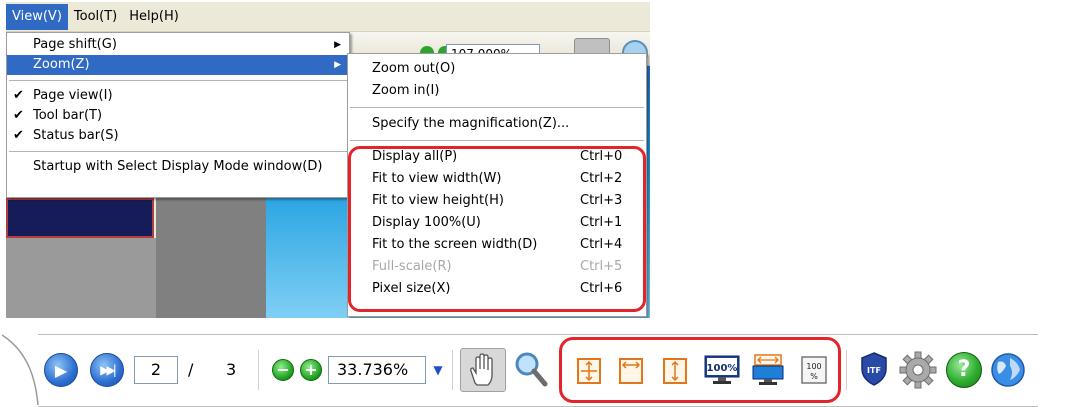 Image resolution: width=1075 pixels, height=407 pixels. I want to click on monitor-100-icon: 100%, so click(722, 369).